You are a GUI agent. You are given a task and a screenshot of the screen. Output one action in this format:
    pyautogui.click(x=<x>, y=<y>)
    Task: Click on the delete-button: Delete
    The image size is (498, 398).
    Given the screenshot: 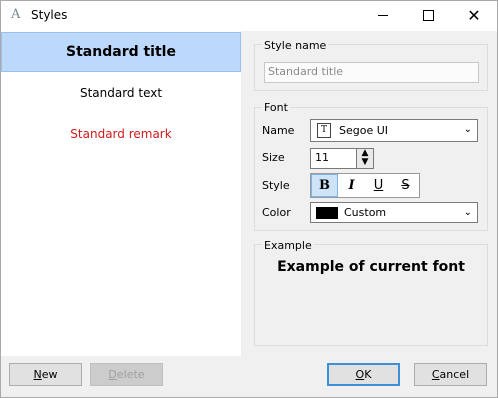 What is the action you would take?
    pyautogui.click(x=126, y=374)
    